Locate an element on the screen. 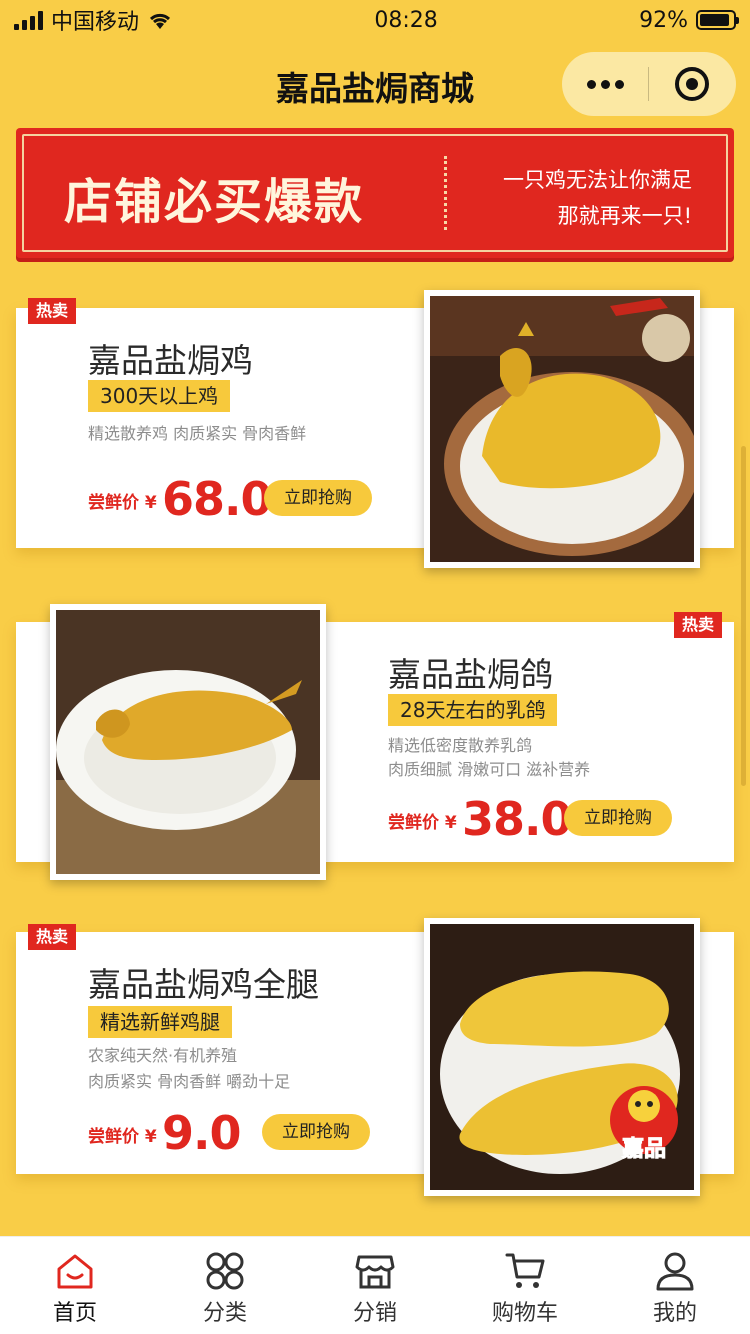  scrollbar is located at coordinates (743, 616).